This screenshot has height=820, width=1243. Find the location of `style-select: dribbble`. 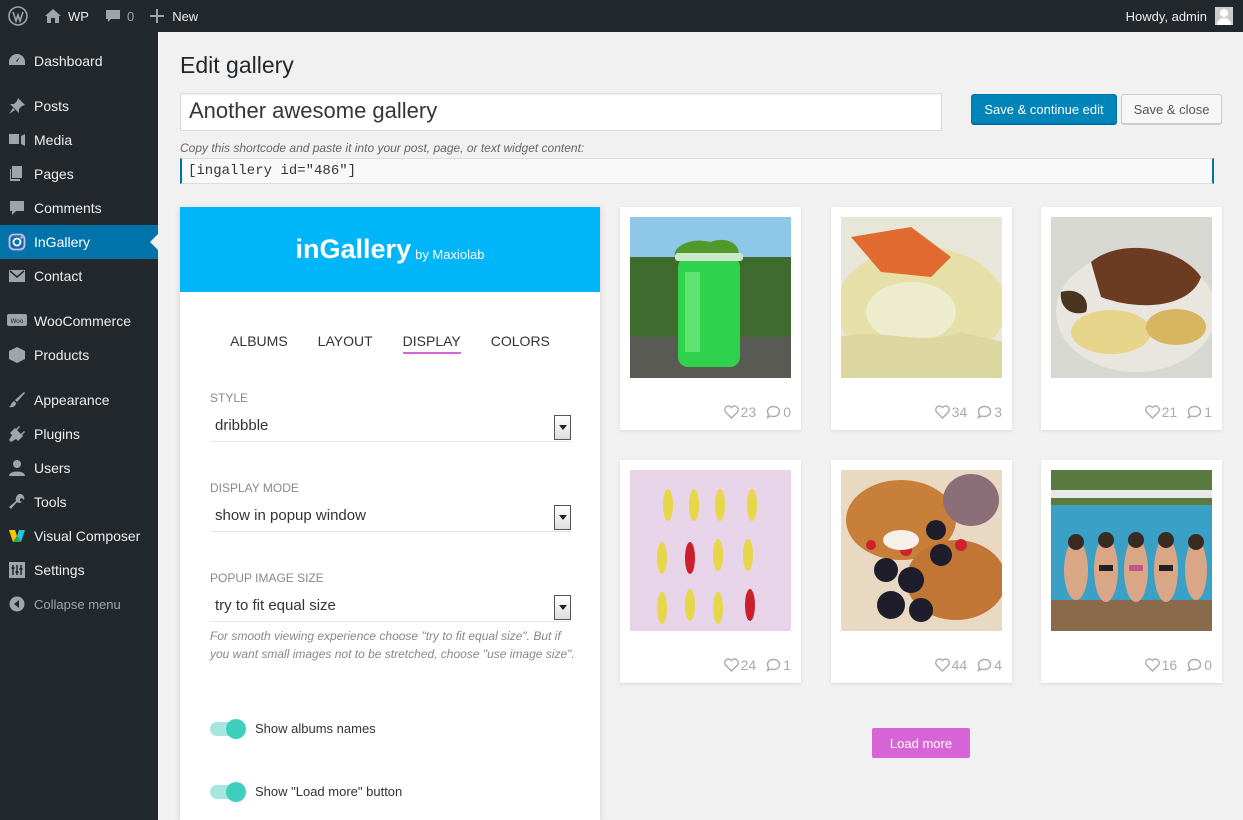

style-select: dribbble is located at coordinates (390, 427).